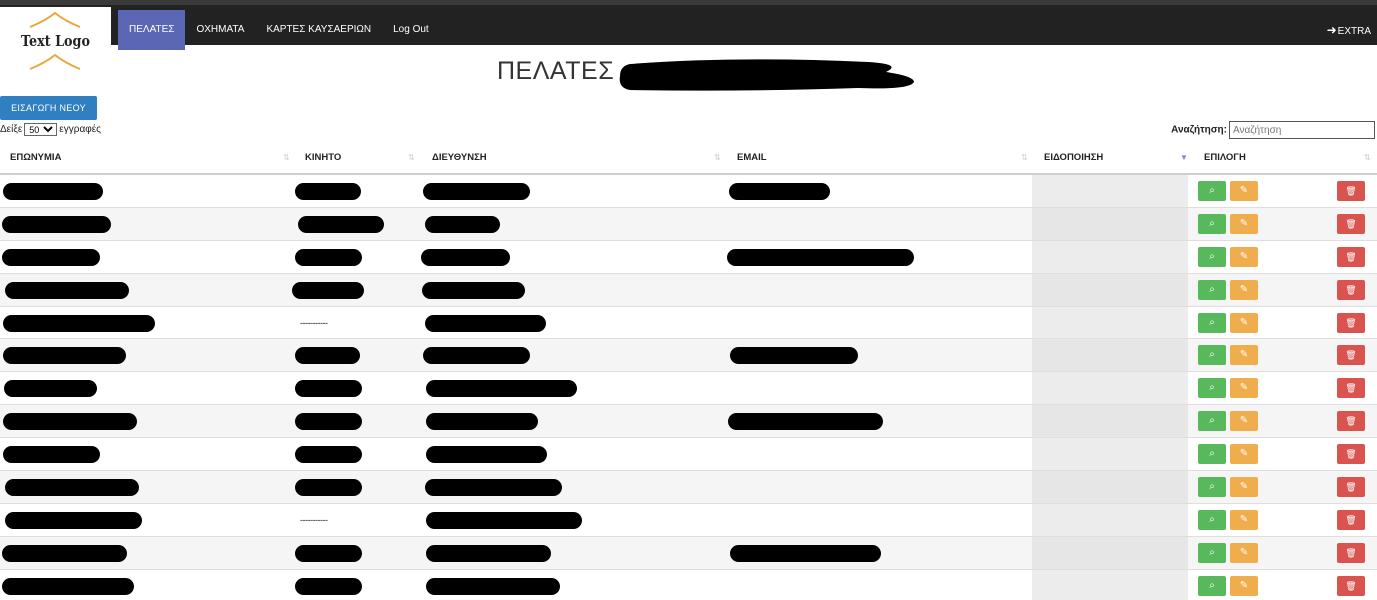 The image size is (1377, 600). Describe the element at coordinates (314, 322) in the screenshot. I see `phone-cell: -----------` at that location.